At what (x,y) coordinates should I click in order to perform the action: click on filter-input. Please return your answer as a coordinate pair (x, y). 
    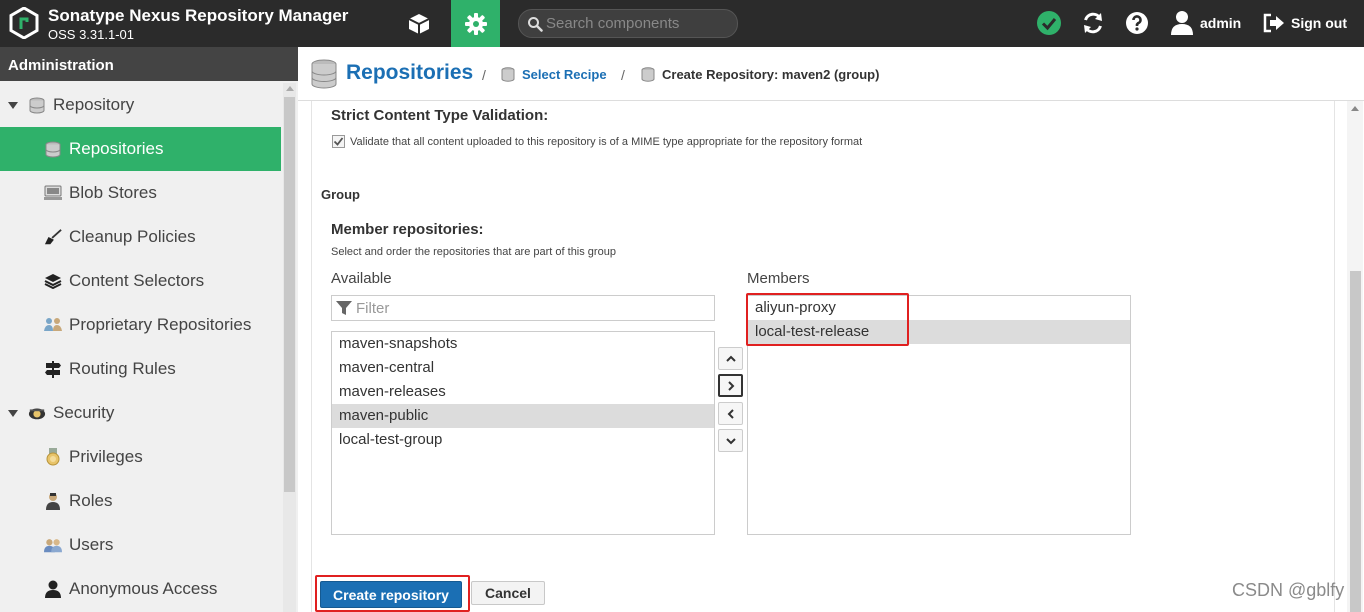
    Looking at the image, I should click on (531, 308).